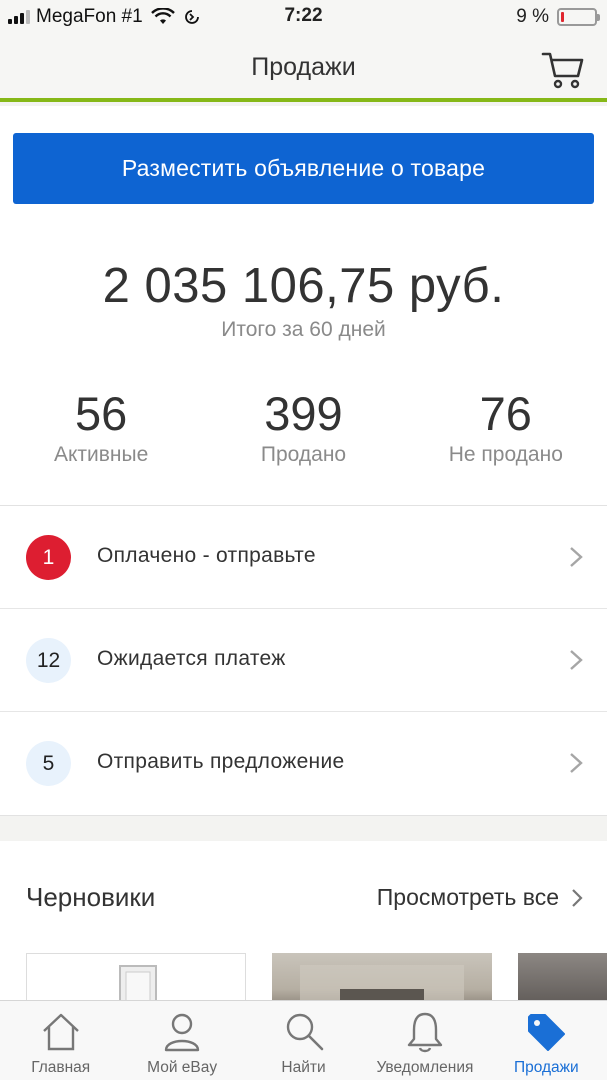 Image resolution: width=607 pixels, height=1080 pixels. I want to click on tab-home: Главная, so click(60, 1040).